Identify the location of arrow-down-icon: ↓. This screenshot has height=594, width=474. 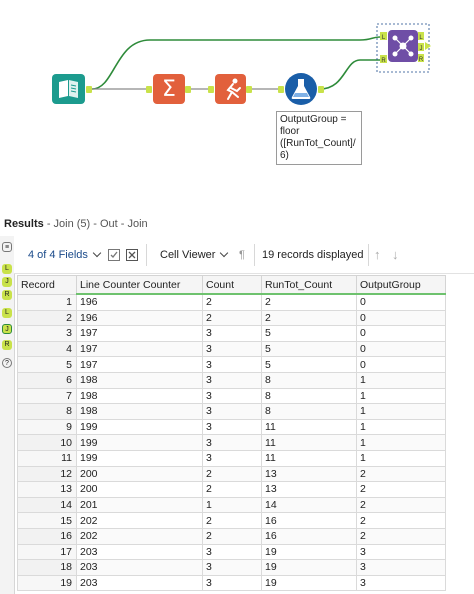
(395, 255).